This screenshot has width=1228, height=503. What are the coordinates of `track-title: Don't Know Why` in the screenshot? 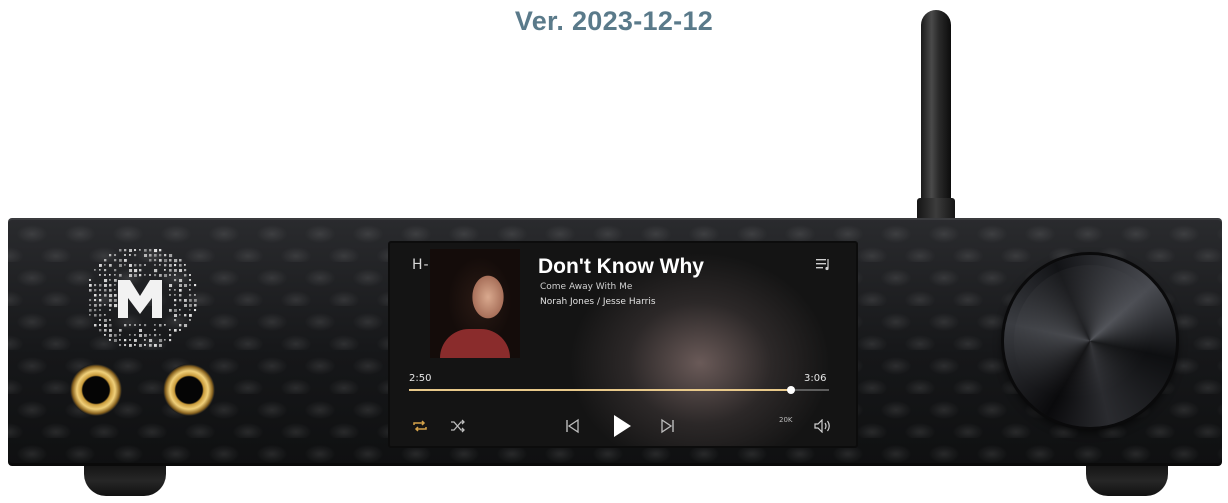 It's located at (621, 266).